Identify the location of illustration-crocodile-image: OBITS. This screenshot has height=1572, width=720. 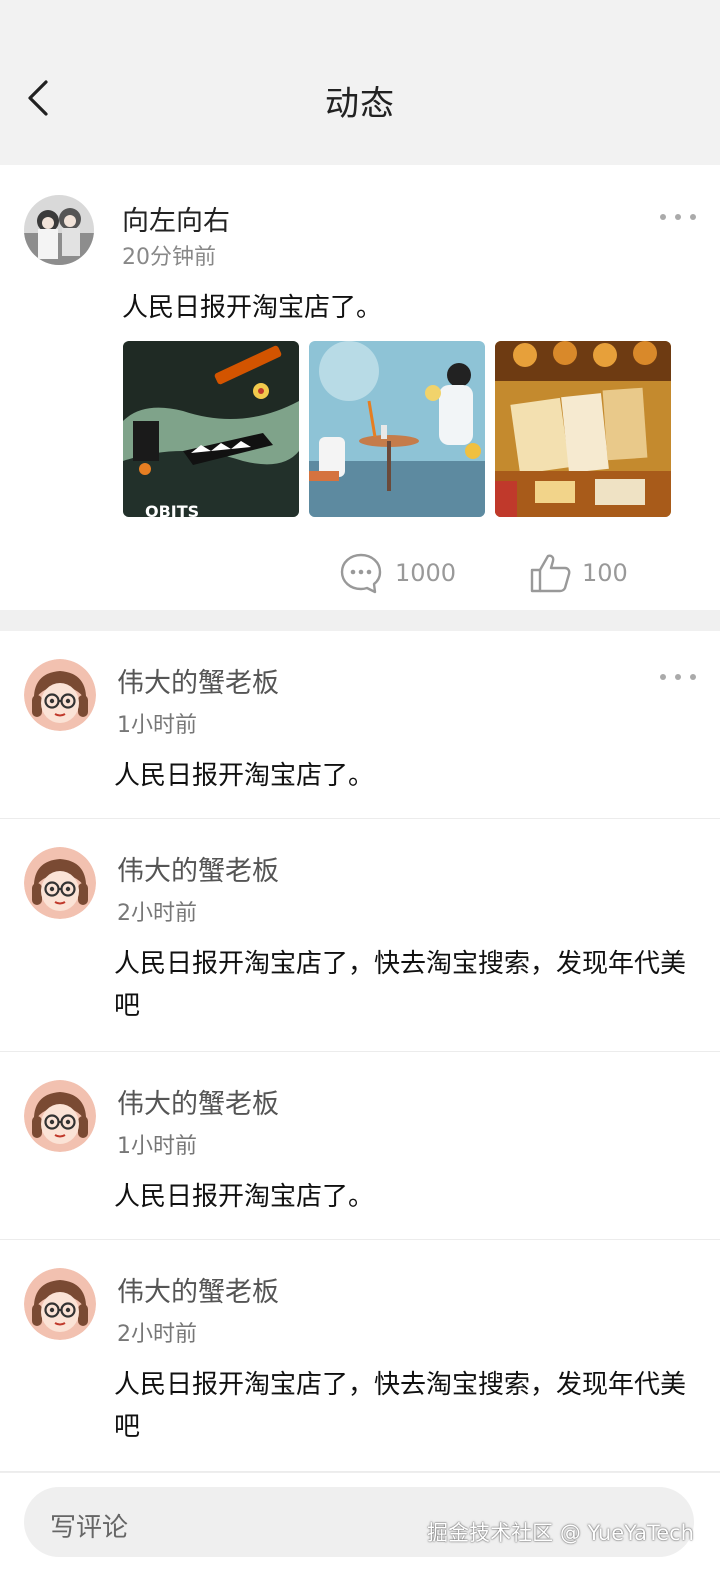
(211, 429).